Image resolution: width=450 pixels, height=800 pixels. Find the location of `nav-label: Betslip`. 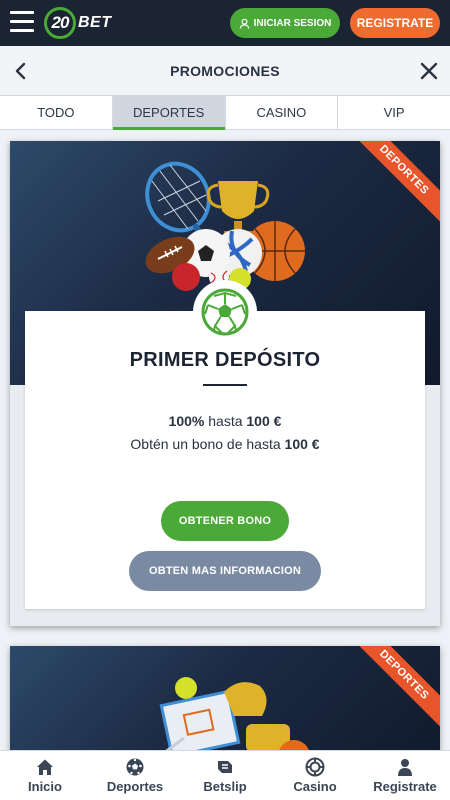

nav-label: Betslip is located at coordinates (225, 786).